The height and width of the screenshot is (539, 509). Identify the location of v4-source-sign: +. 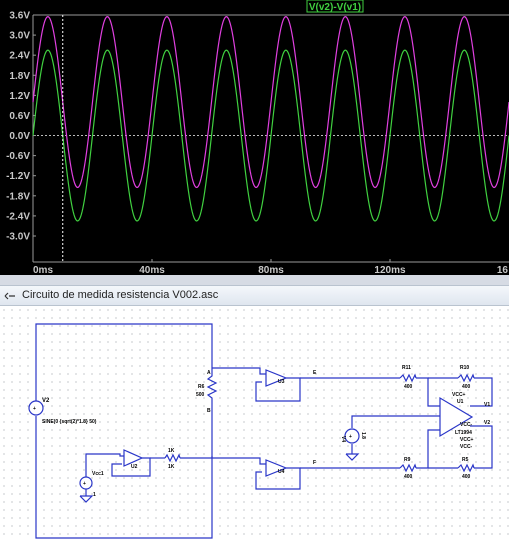
(350, 437).